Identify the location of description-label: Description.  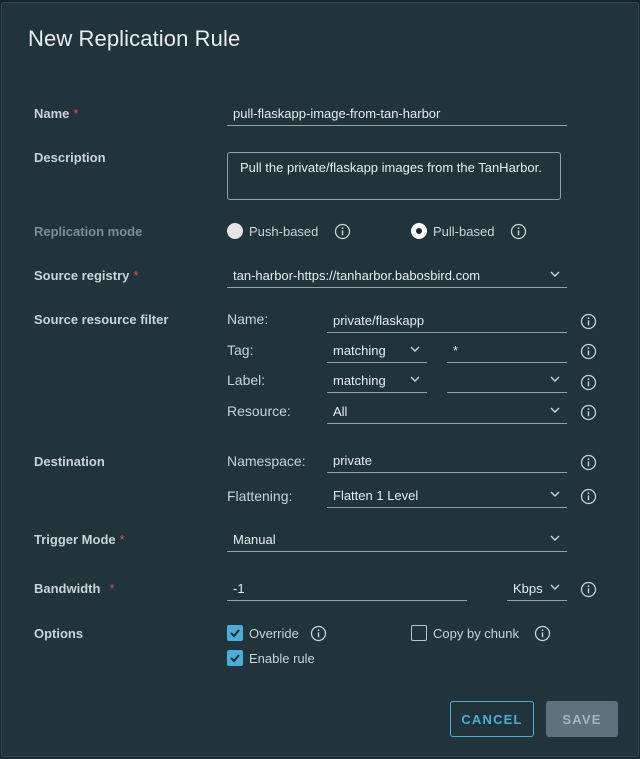
(70, 157).